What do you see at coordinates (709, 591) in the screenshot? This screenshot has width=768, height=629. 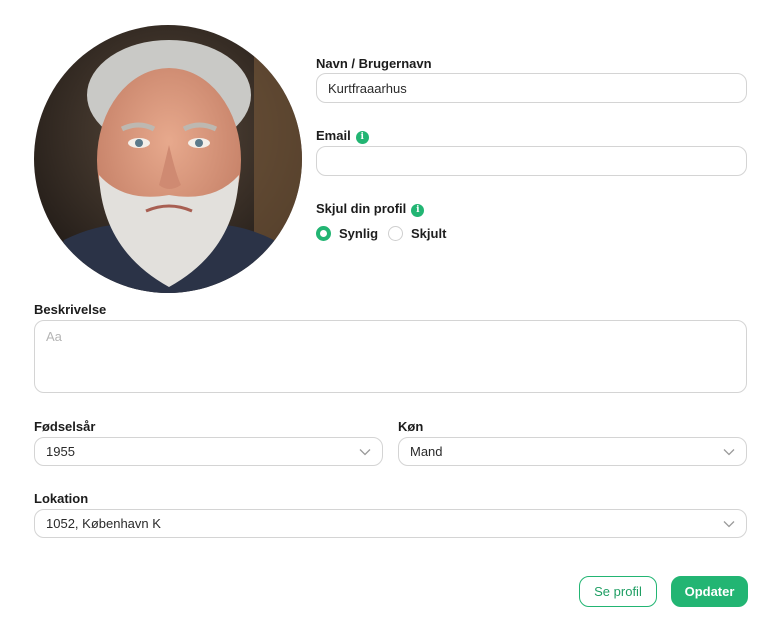 I see `update-button: Opdater` at bounding box center [709, 591].